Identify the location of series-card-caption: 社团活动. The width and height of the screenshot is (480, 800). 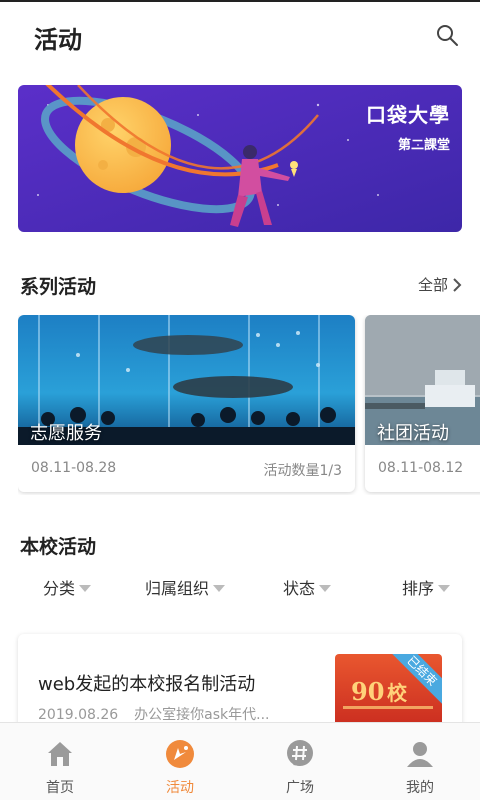
(413, 433).